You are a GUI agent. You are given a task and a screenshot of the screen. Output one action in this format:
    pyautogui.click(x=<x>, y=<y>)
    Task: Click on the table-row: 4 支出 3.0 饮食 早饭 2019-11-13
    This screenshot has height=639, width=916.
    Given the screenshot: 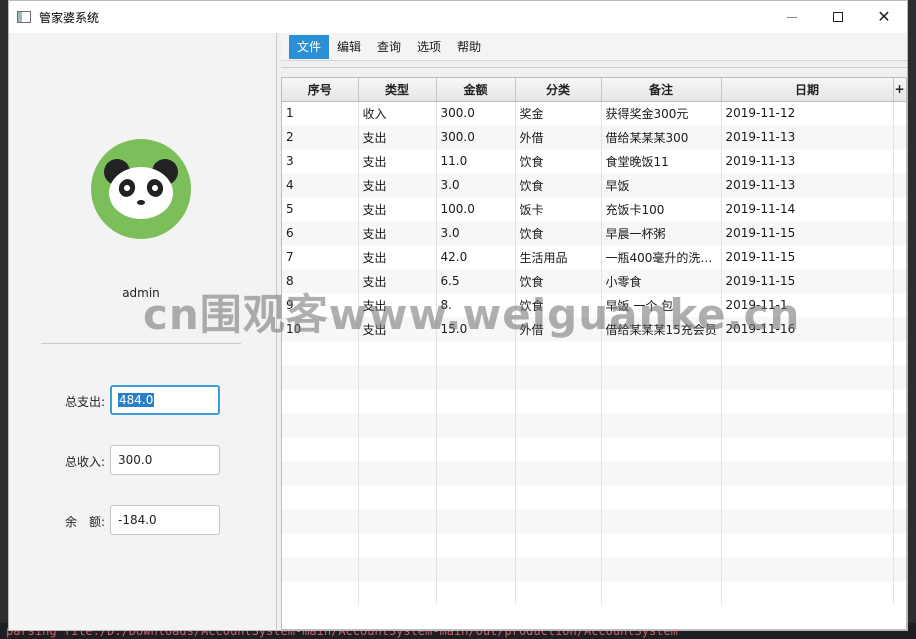 What is the action you would take?
    pyautogui.click(x=594, y=185)
    